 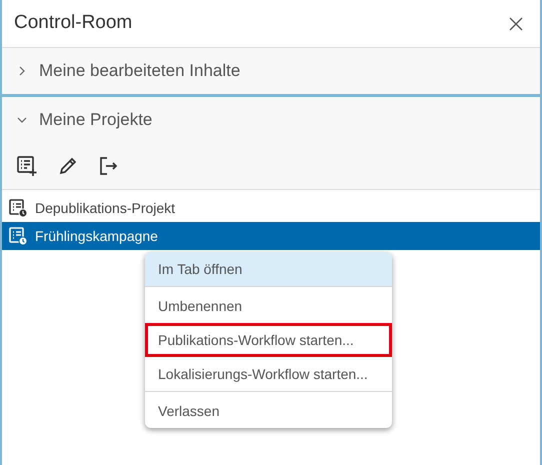 I want to click on window-title: Control-Room, so click(x=73, y=23).